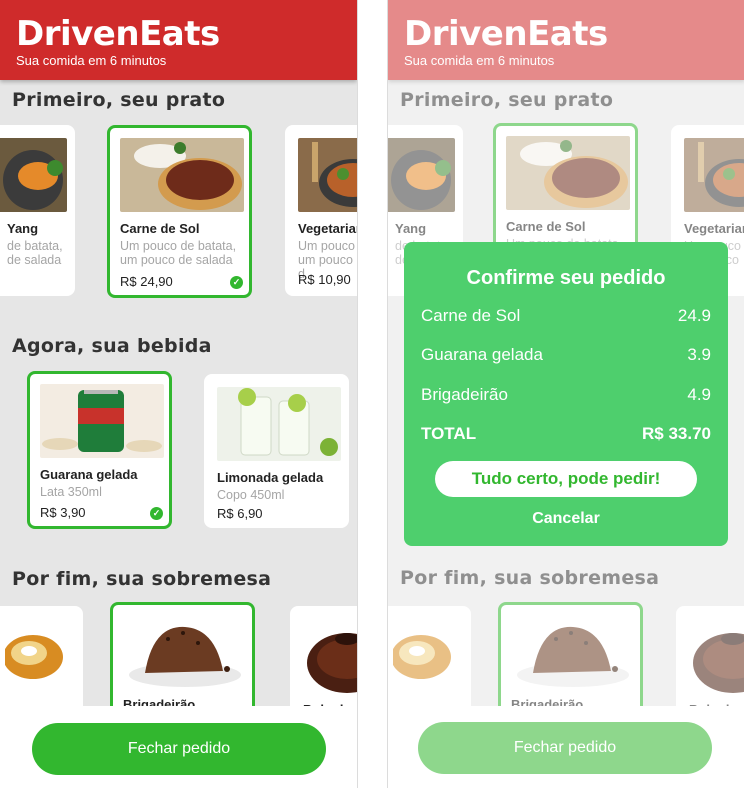 The image size is (744, 788). Describe the element at coordinates (146, 281) in the screenshot. I see `dish-price: R$ 24,90` at that location.